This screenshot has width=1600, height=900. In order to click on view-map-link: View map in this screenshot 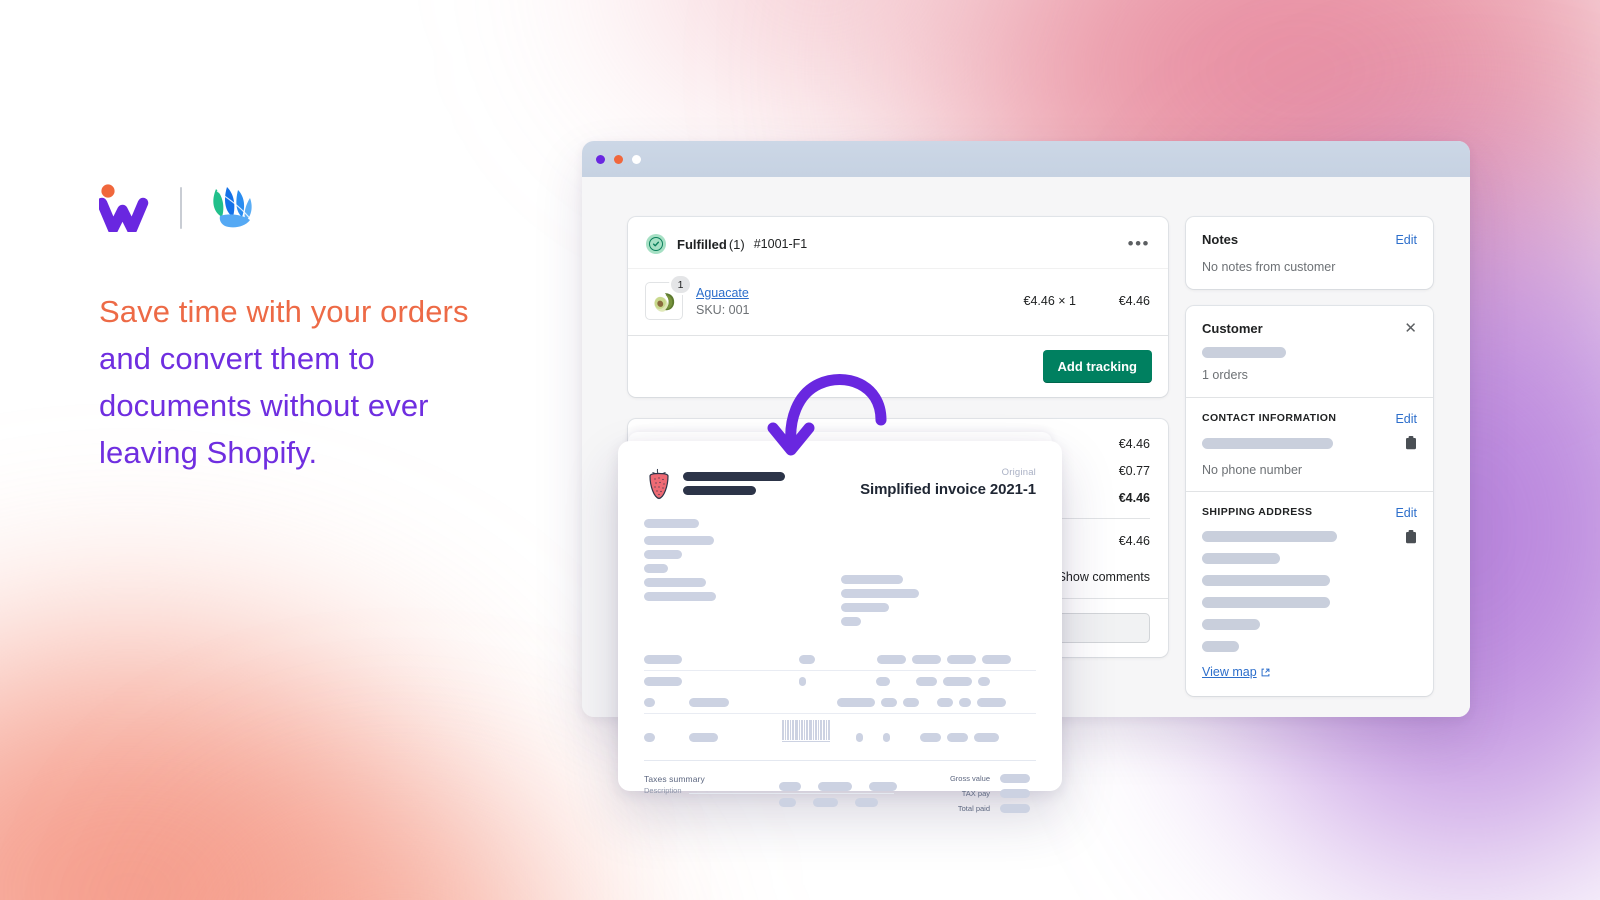, I will do `click(1236, 672)`.